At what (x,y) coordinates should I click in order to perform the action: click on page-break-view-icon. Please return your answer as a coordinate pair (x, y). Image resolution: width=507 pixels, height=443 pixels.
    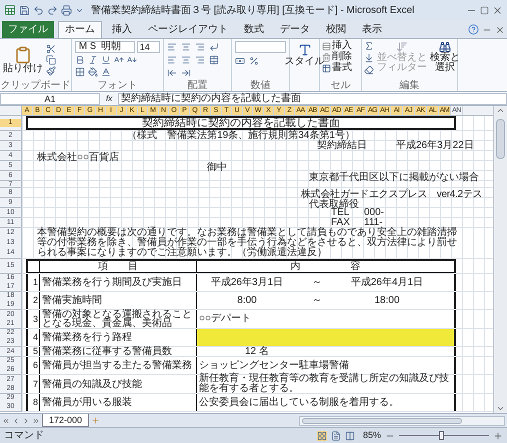
    Looking at the image, I should click on (349, 435).